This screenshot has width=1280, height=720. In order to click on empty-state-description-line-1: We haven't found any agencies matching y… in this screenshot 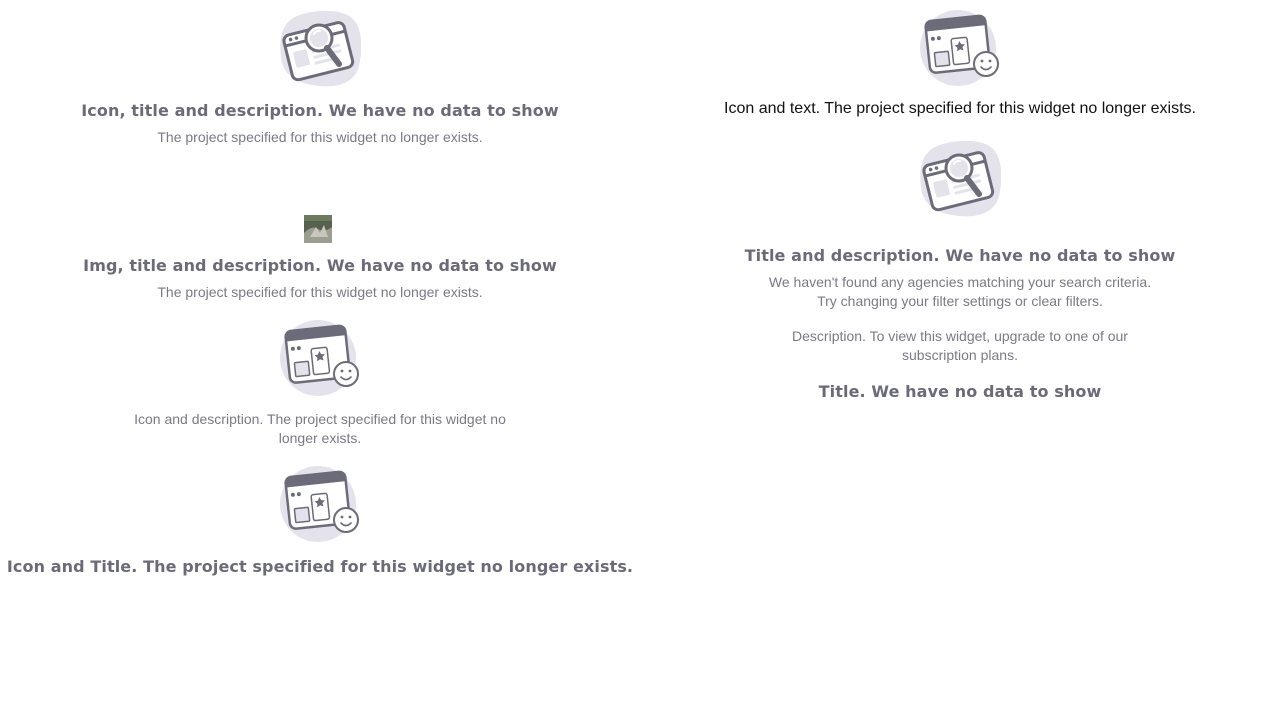, I will do `click(960, 282)`.